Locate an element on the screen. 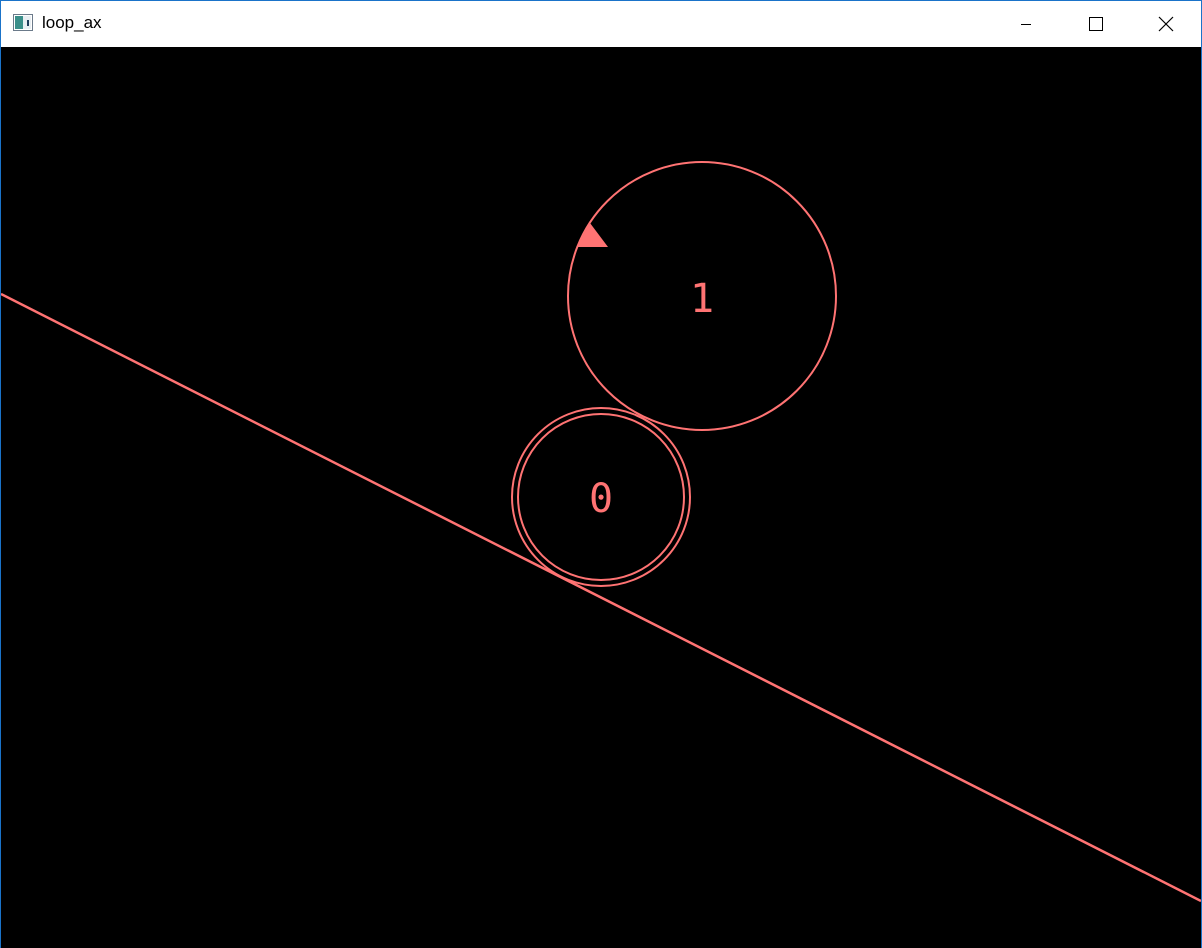  body-0: 0 is located at coordinates (601, 497).